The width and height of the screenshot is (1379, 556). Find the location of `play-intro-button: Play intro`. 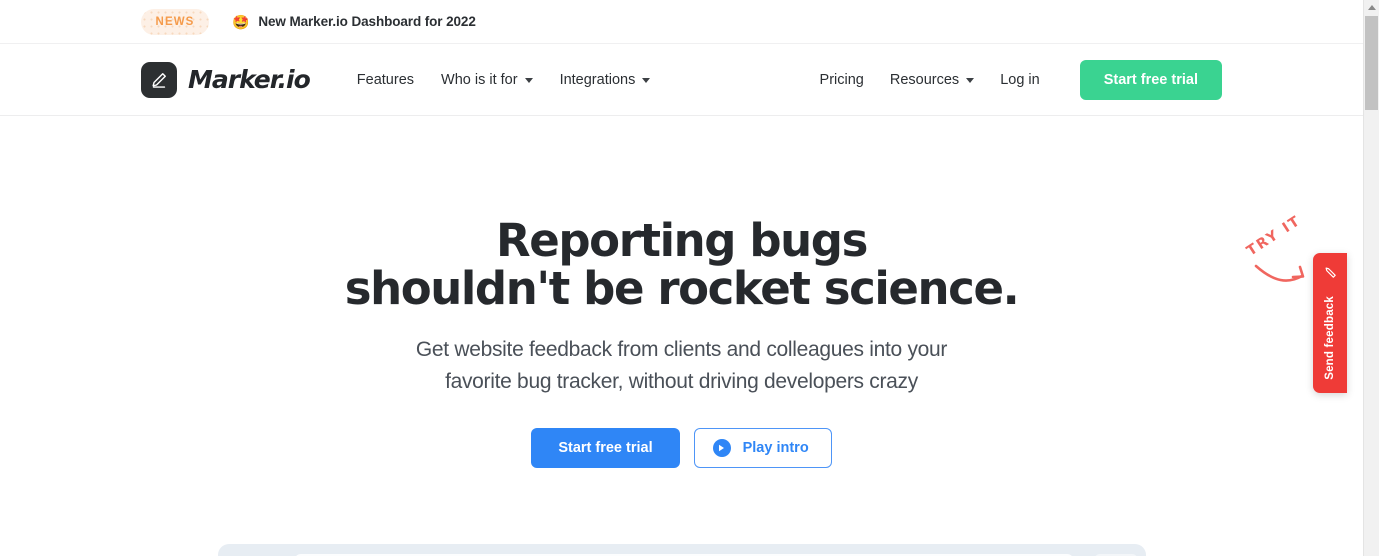

play-intro-button: Play intro is located at coordinates (762, 448).